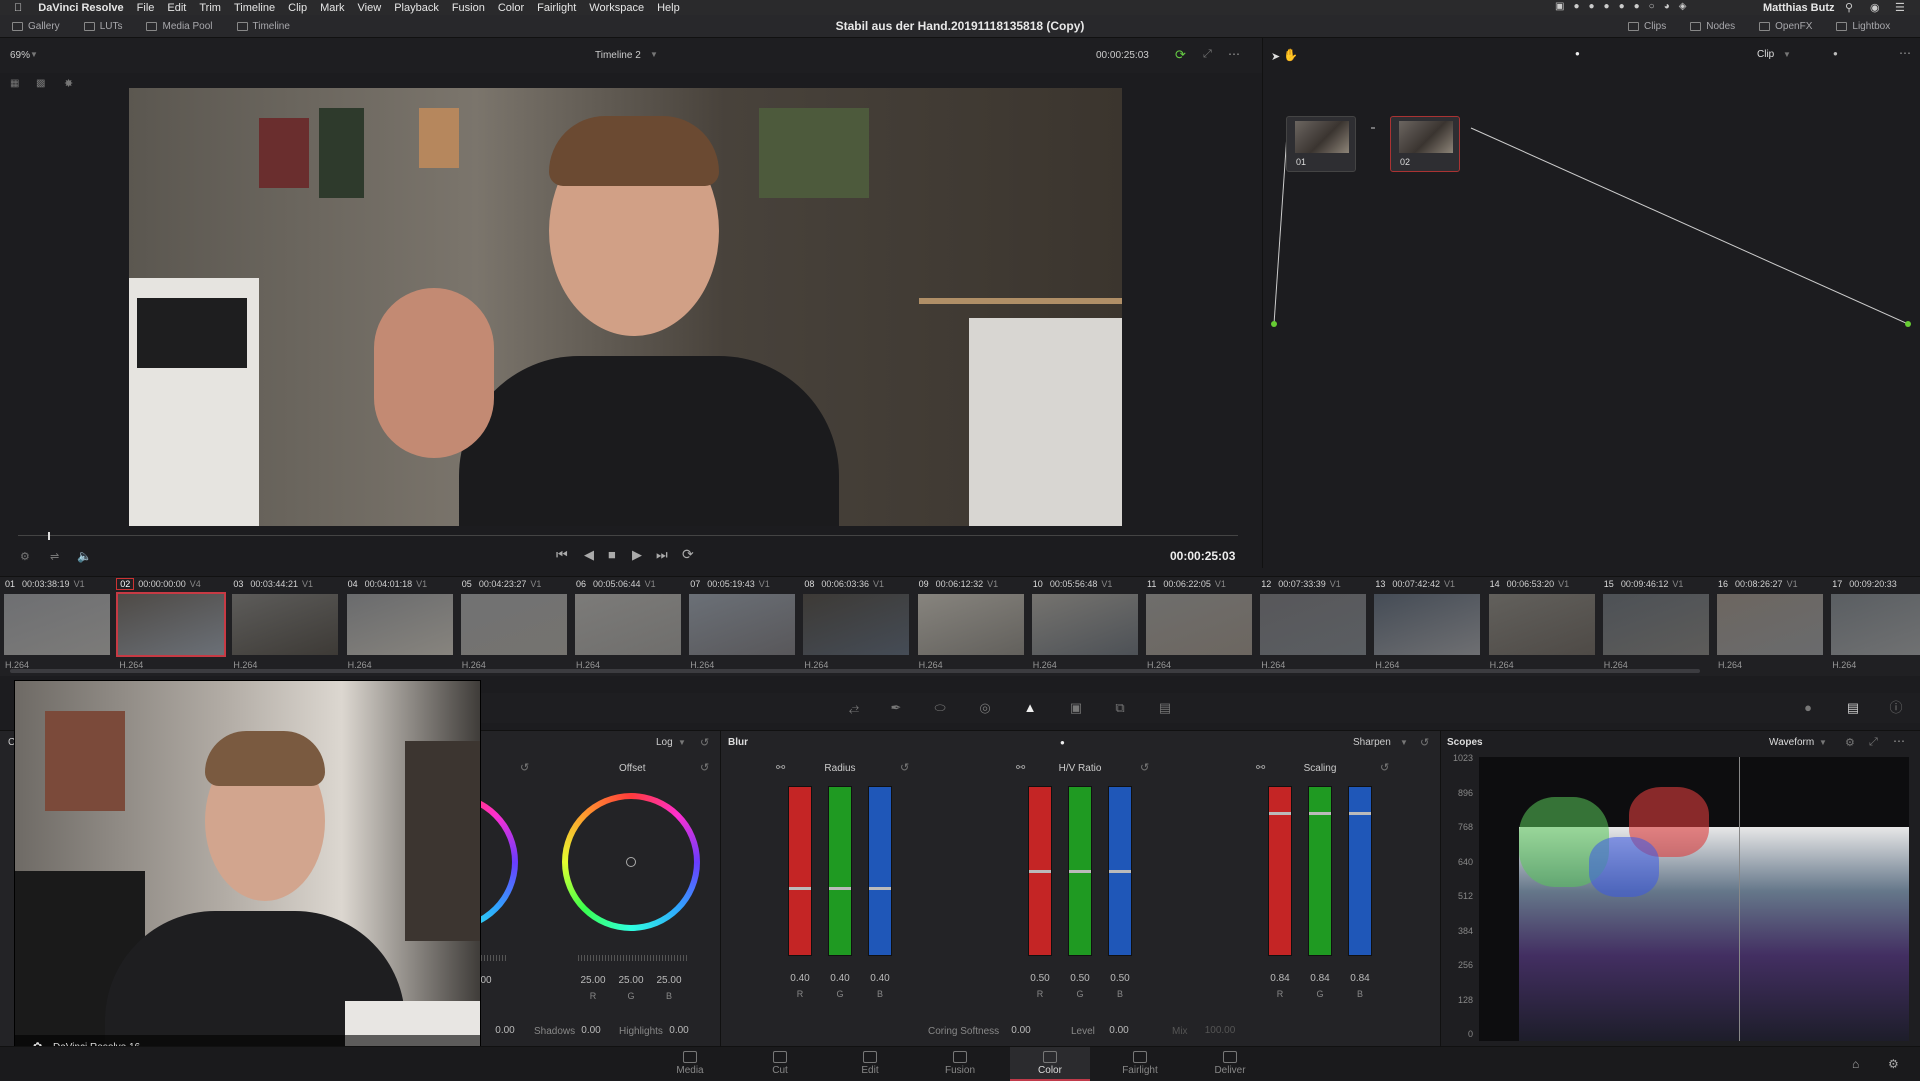  What do you see at coordinates (500, 862) in the screenshot?
I see `partial-color-wheel` at bounding box center [500, 862].